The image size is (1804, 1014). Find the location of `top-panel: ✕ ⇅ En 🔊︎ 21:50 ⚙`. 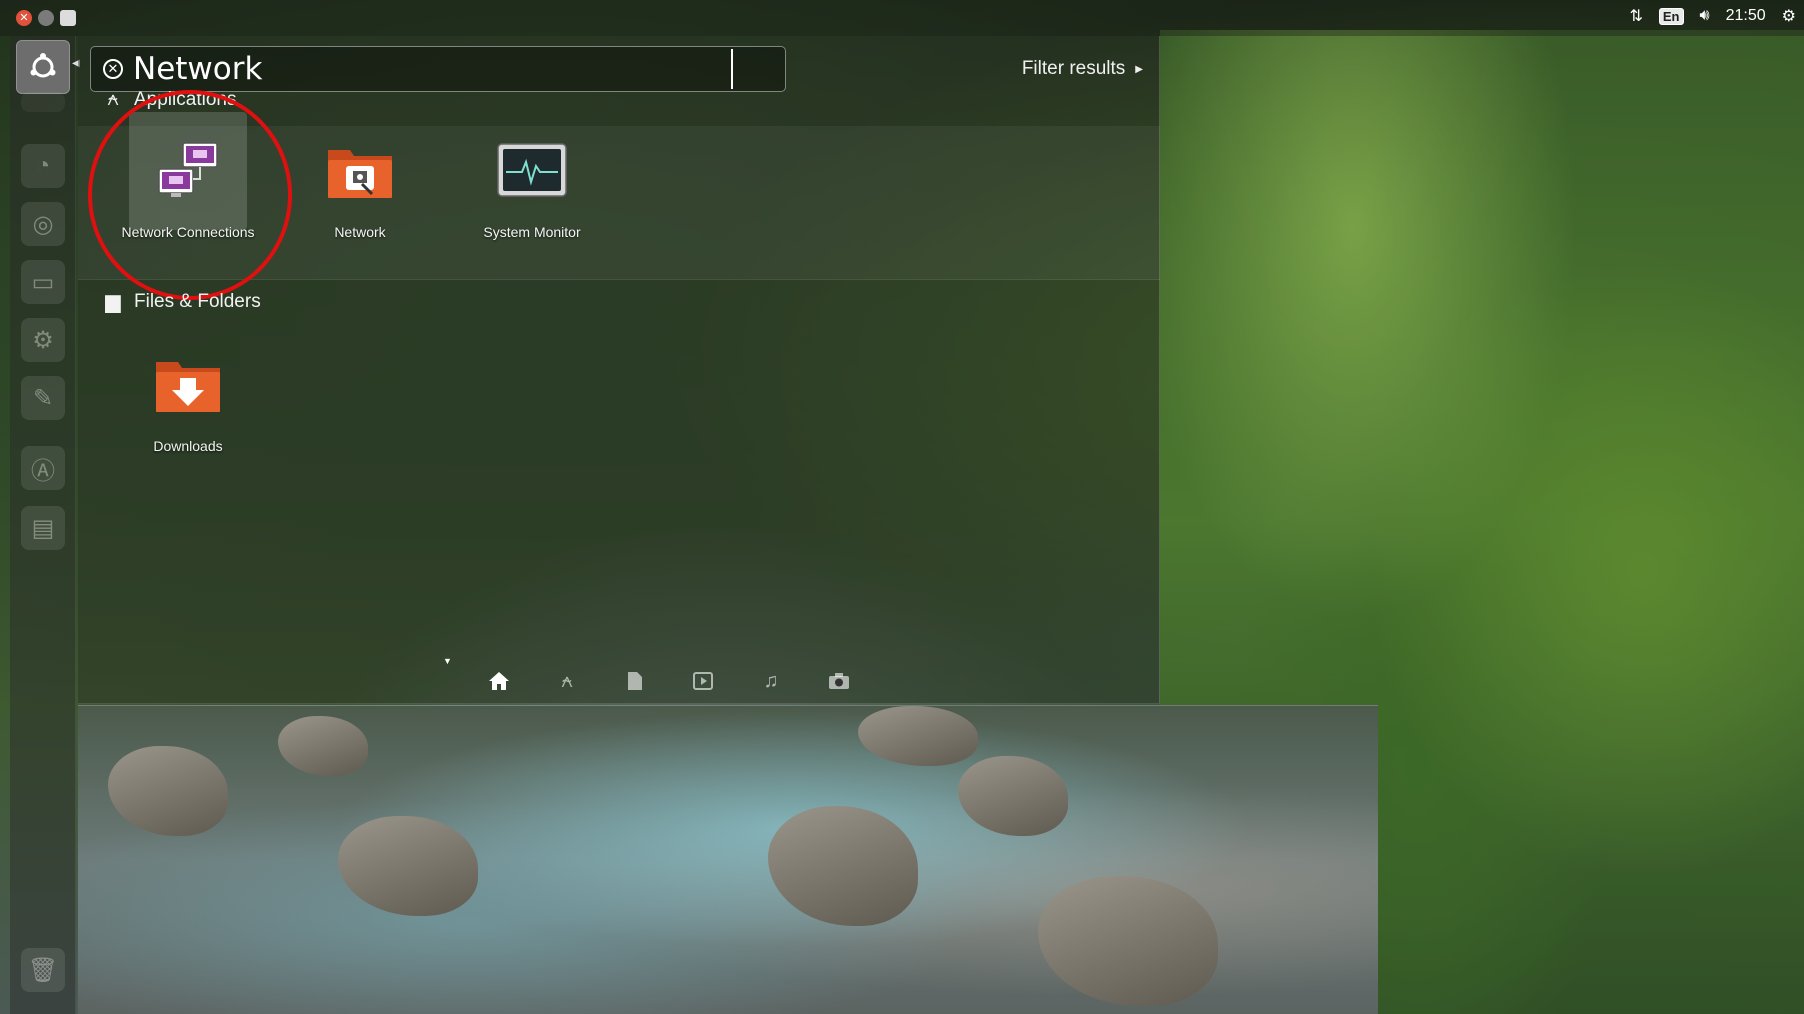

top-panel: ✕ ⇅ En 🔊︎ 21:50 ⚙ is located at coordinates (902, 18).